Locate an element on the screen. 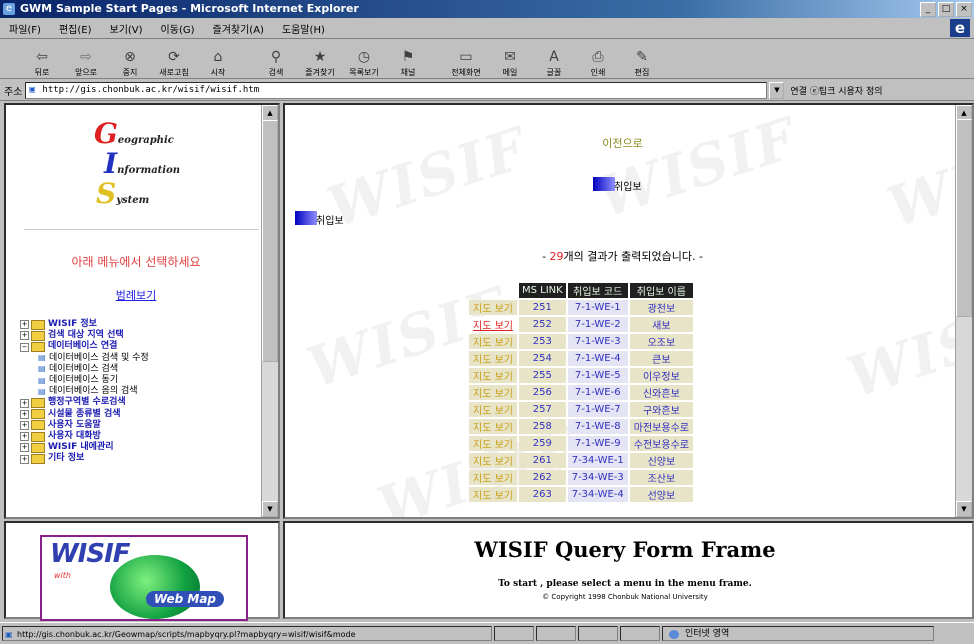 This screenshot has height=644, width=974. weir-name-cell: 구와흔보 is located at coordinates (661, 409).